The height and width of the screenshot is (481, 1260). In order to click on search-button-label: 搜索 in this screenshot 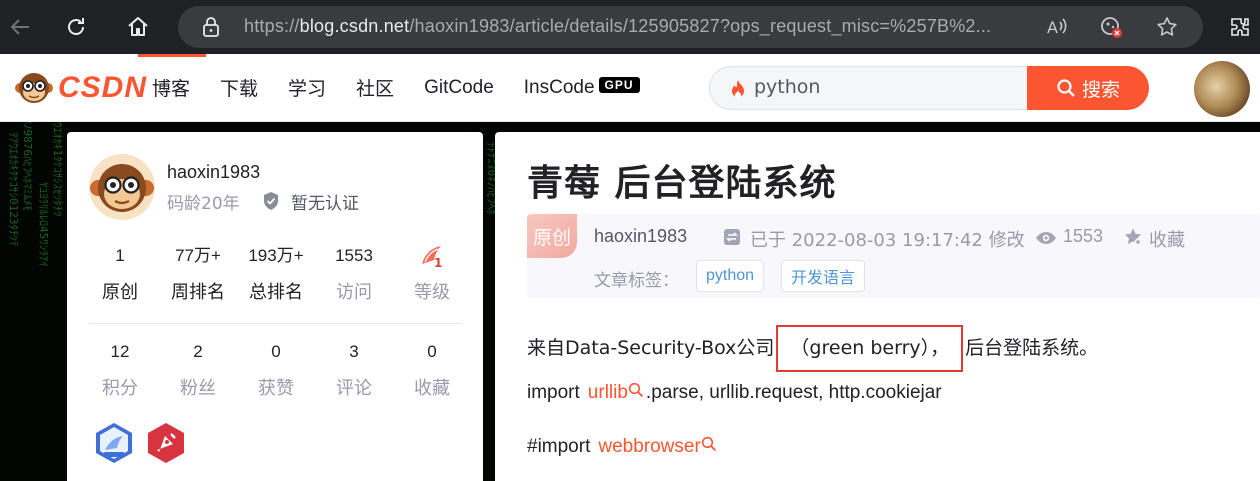, I will do `click(1100, 89)`.